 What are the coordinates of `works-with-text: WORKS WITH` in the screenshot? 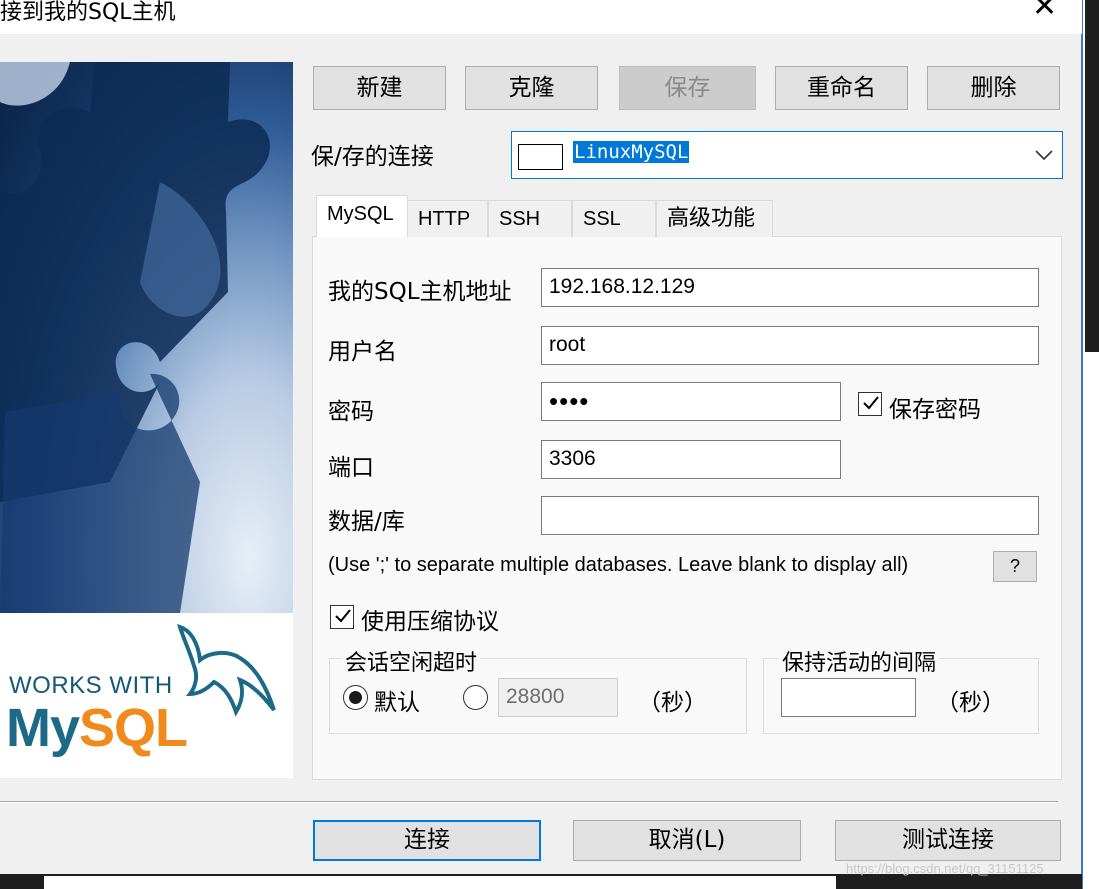 It's located at (91, 685).